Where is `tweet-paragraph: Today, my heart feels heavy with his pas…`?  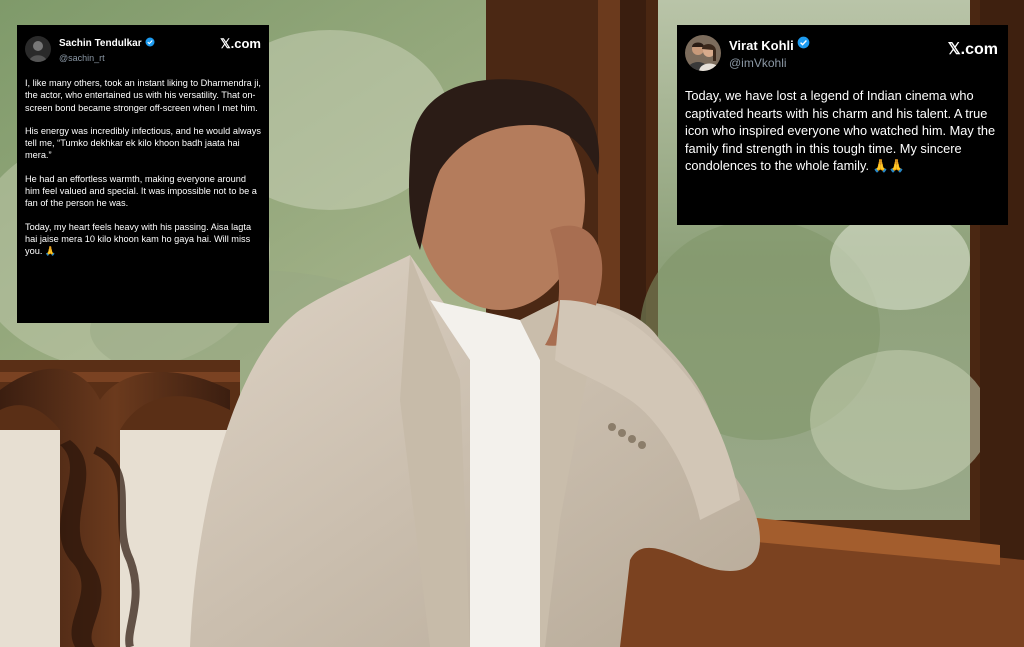
tweet-paragraph: Today, my heart feels heavy with his pas… is located at coordinates (138, 239).